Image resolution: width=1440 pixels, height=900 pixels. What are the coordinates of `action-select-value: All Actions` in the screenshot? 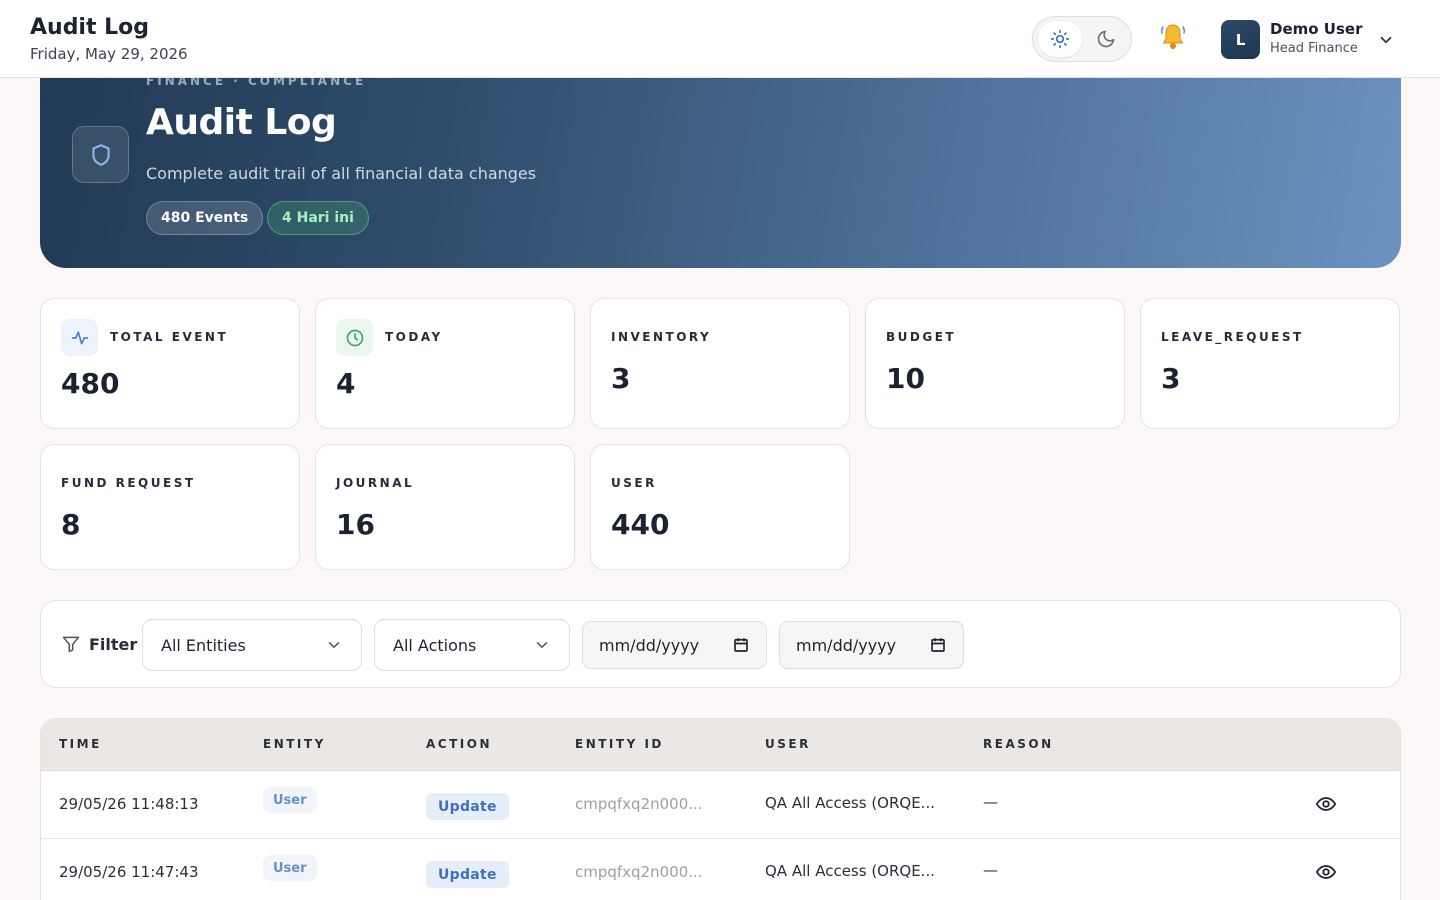 It's located at (435, 645).